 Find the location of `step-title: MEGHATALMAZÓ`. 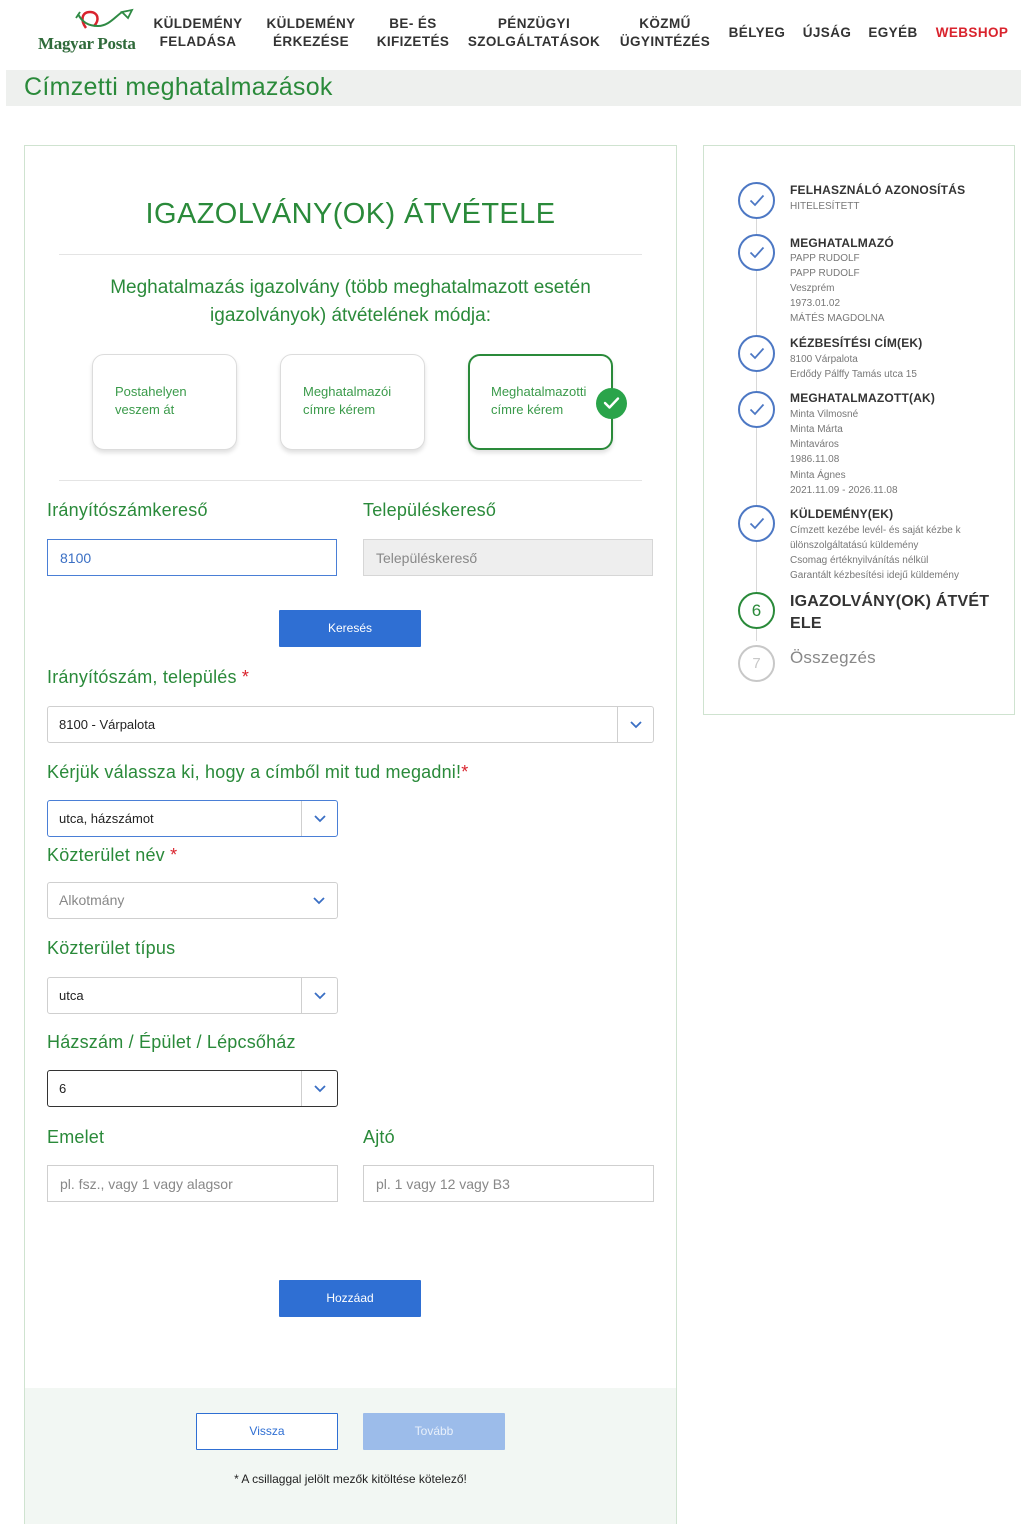

step-title: MEGHATALMAZÓ is located at coordinates (842, 243).